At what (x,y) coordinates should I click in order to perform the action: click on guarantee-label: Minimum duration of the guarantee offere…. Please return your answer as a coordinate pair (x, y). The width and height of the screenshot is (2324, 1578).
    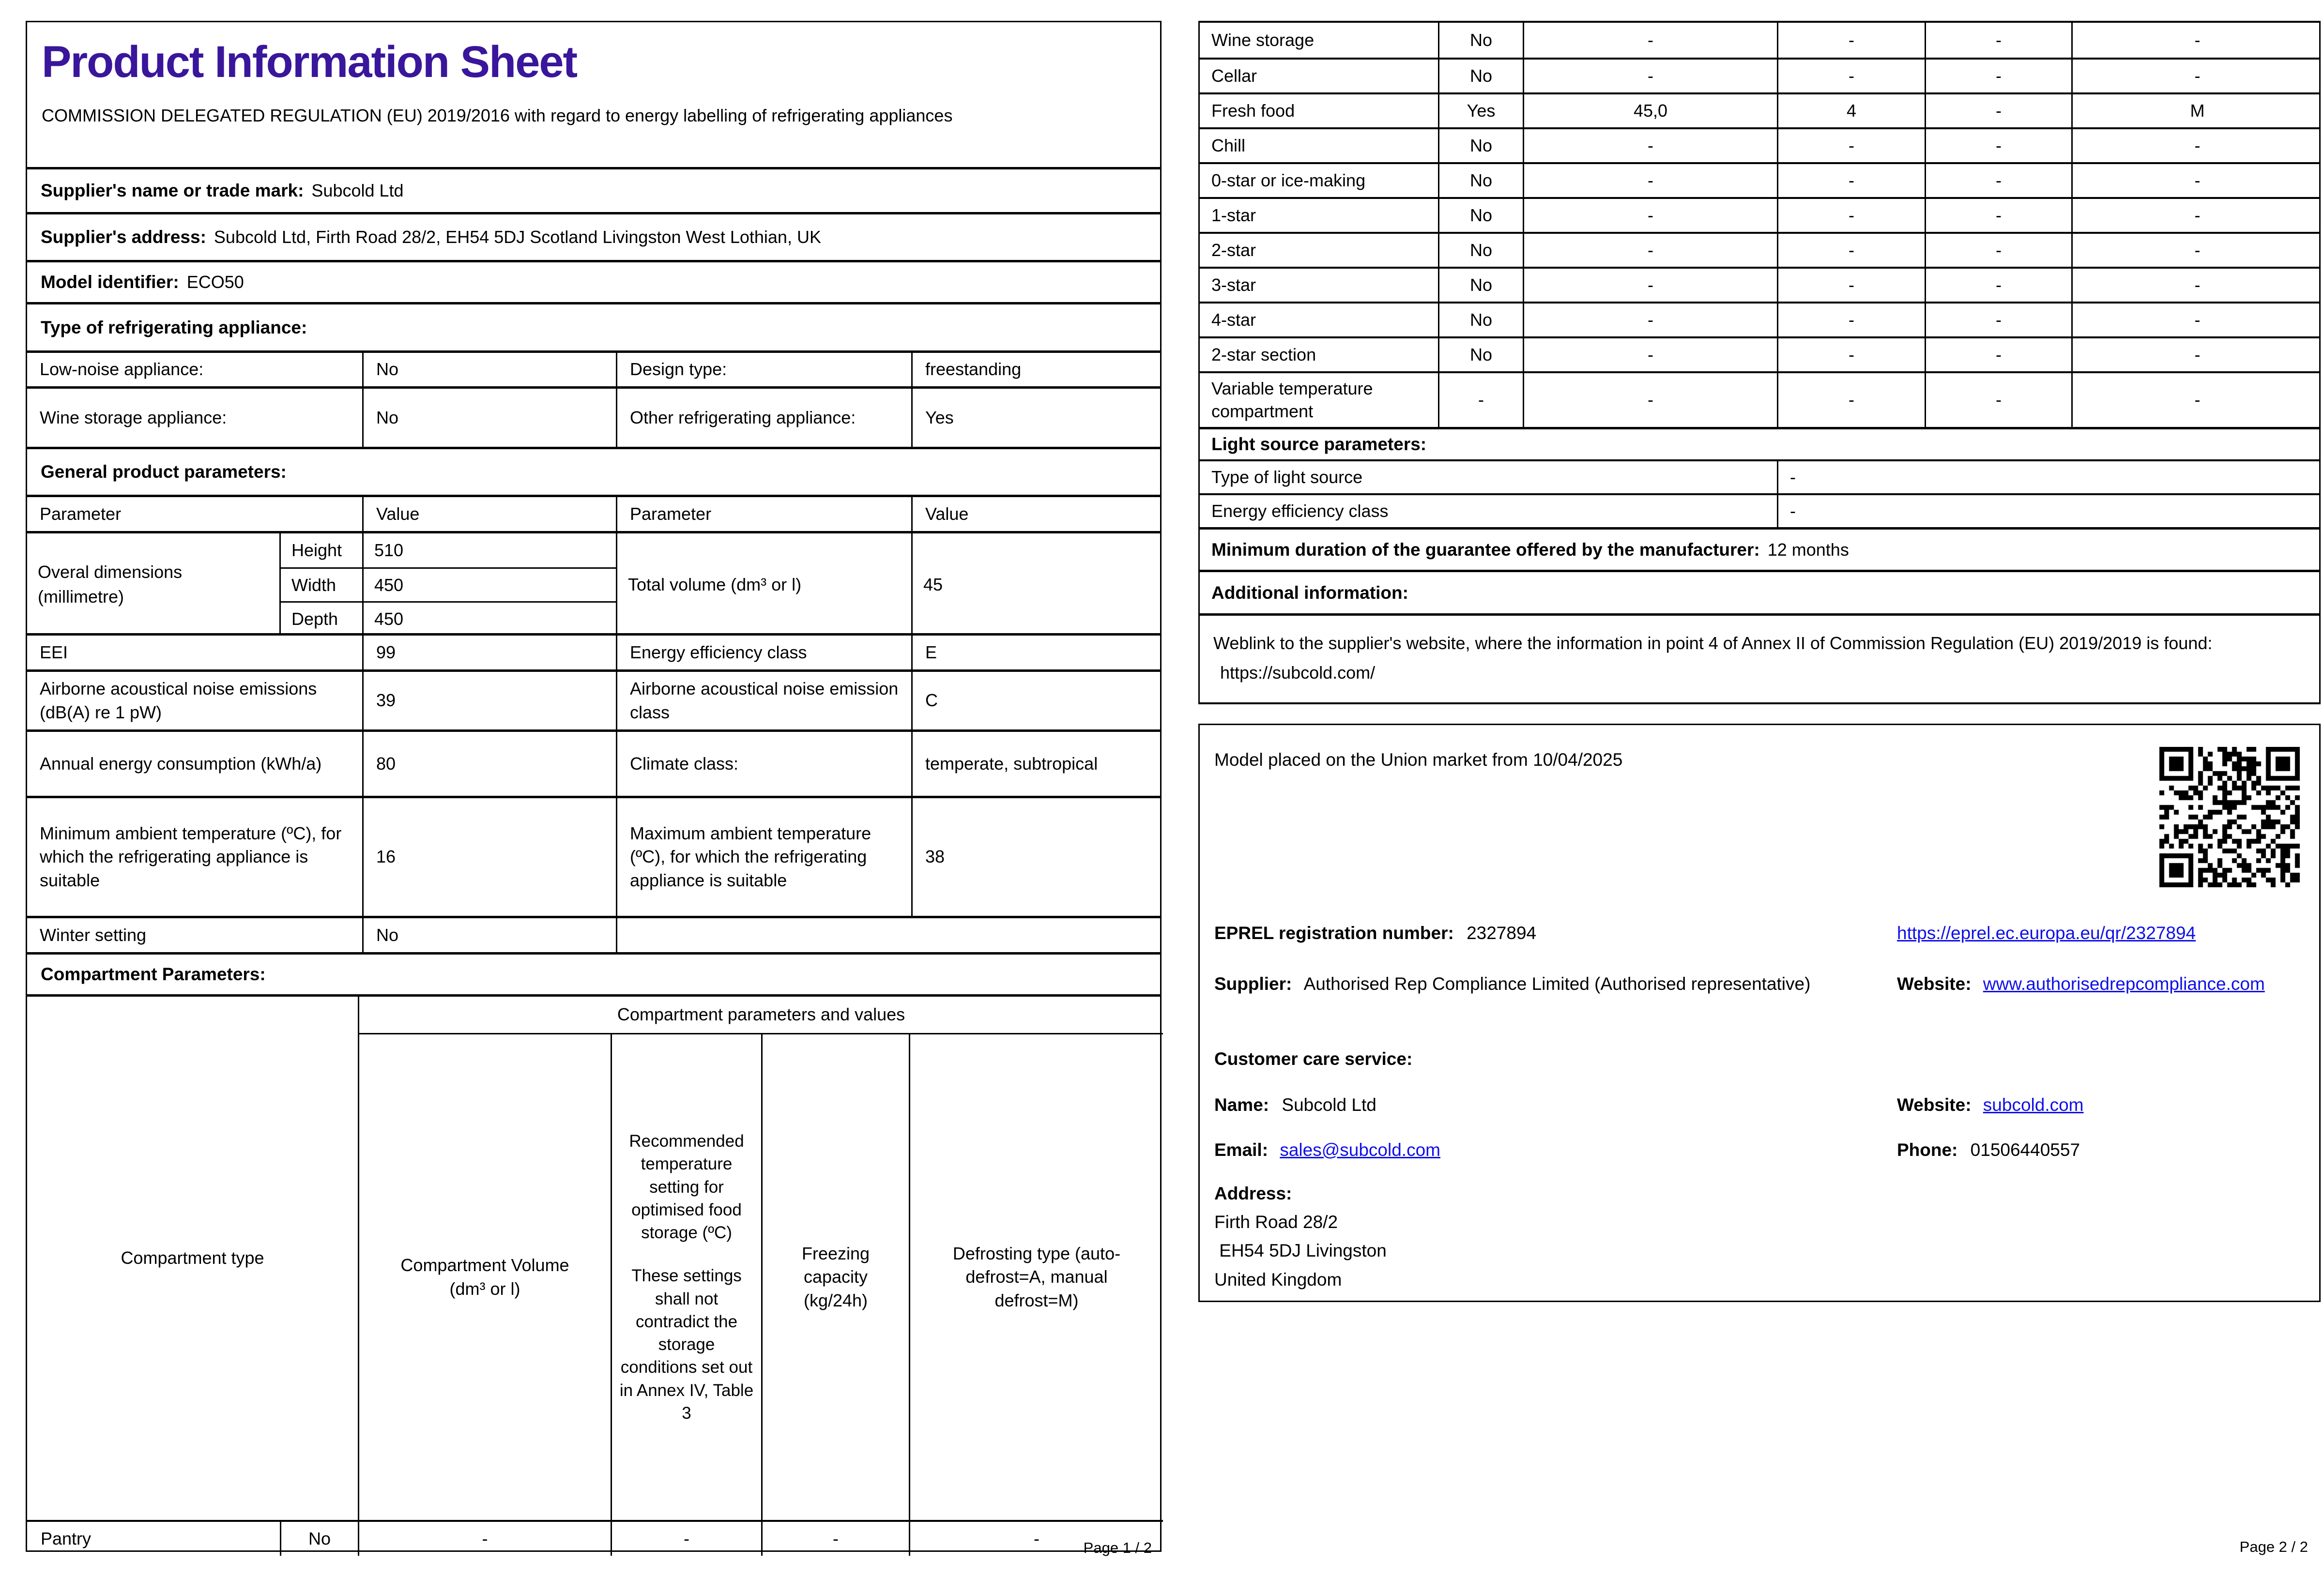
    Looking at the image, I should click on (1486, 549).